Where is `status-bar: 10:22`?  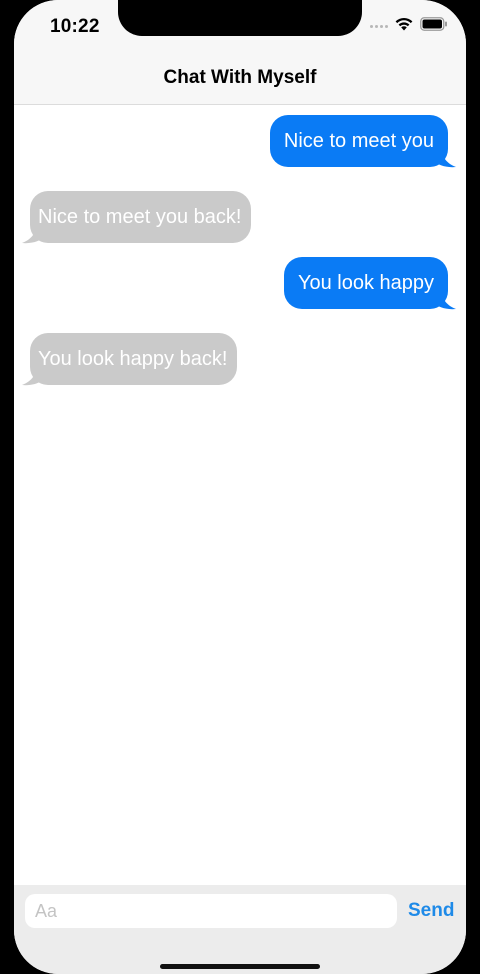
status-bar: 10:22 is located at coordinates (240, 27).